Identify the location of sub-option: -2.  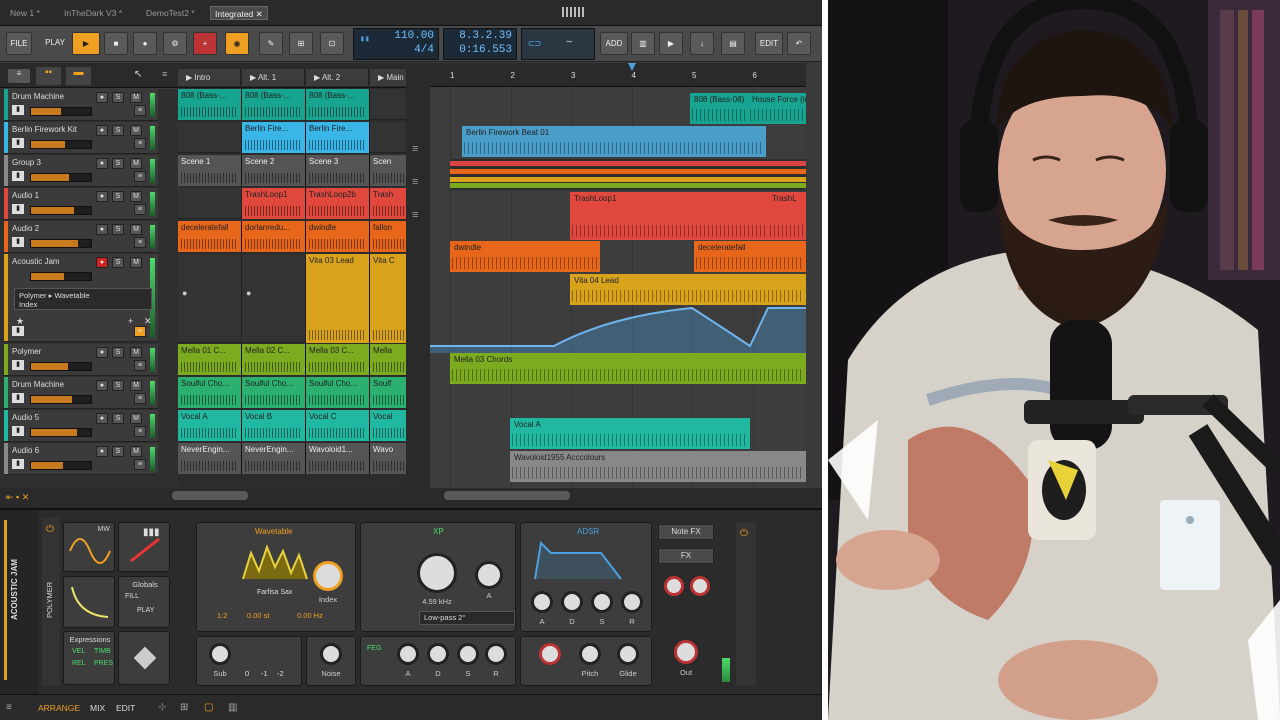
(280, 673).